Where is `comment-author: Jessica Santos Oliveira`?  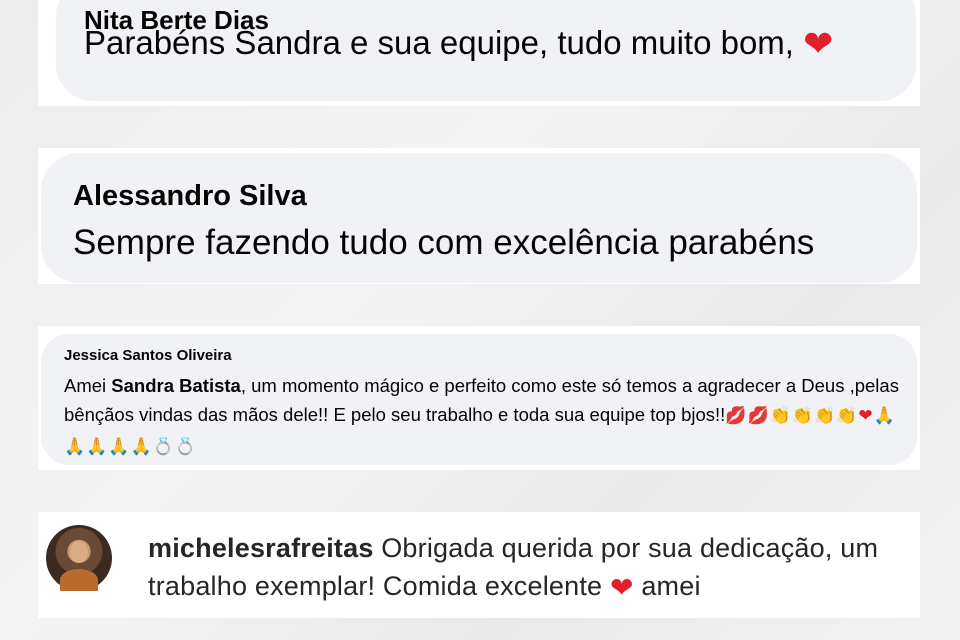
comment-author: Jessica Santos Oliveira is located at coordinates (148, 355).